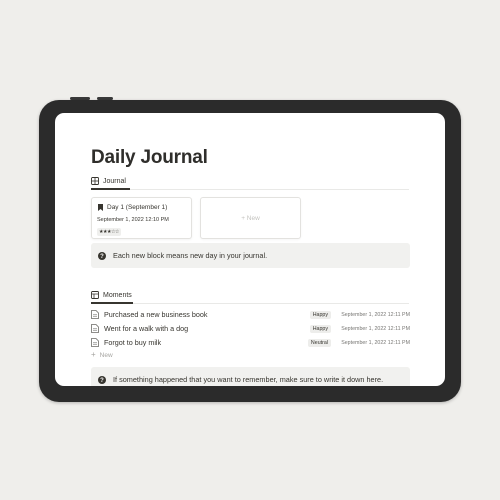 This screenshot has width=500, height=500. Describe the element at coordinates (133, 342) in the screenshot. I see `row-name: Forgot to buy milk` at that location.